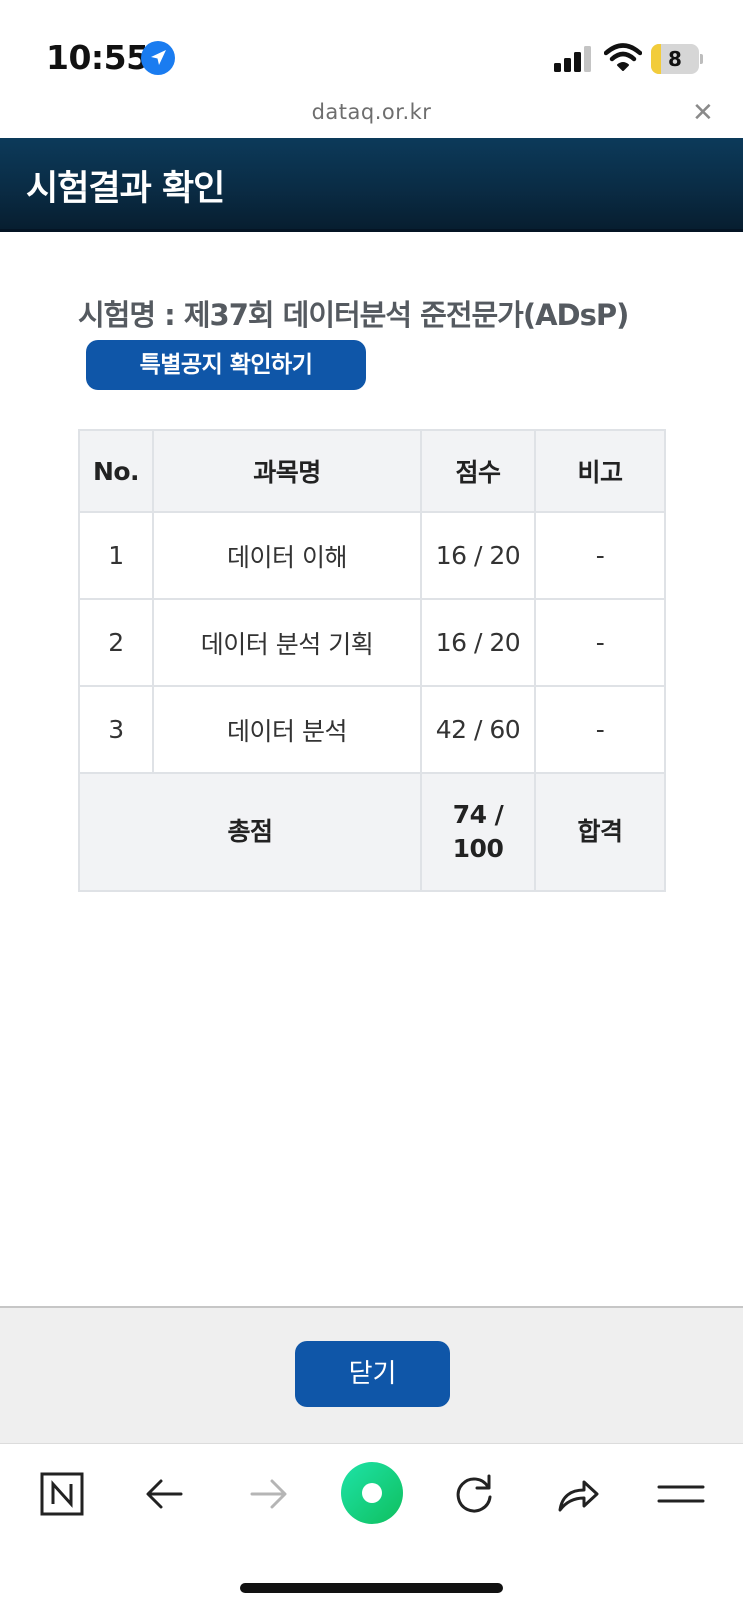 This screenshot has height=1609, width=743. Describe the element at coordinates (158, 58) in the screenshot. I see `location-arrow-icon` at that location.